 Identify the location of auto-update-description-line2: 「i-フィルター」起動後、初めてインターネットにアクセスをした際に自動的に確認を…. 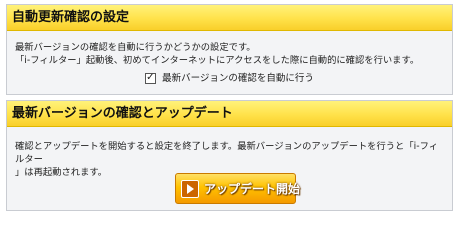
(217, 60).